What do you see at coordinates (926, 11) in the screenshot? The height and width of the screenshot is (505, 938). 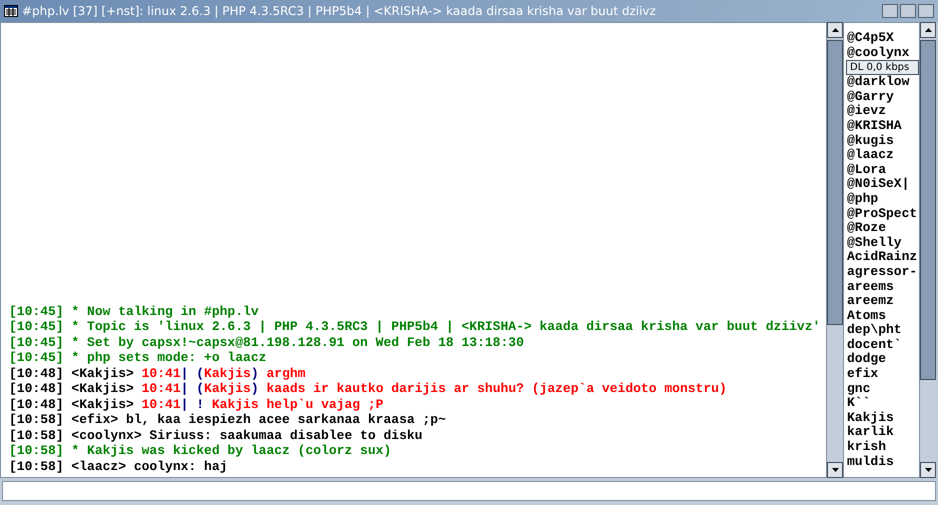 I see `close-button` at bounding box center [926, 11].